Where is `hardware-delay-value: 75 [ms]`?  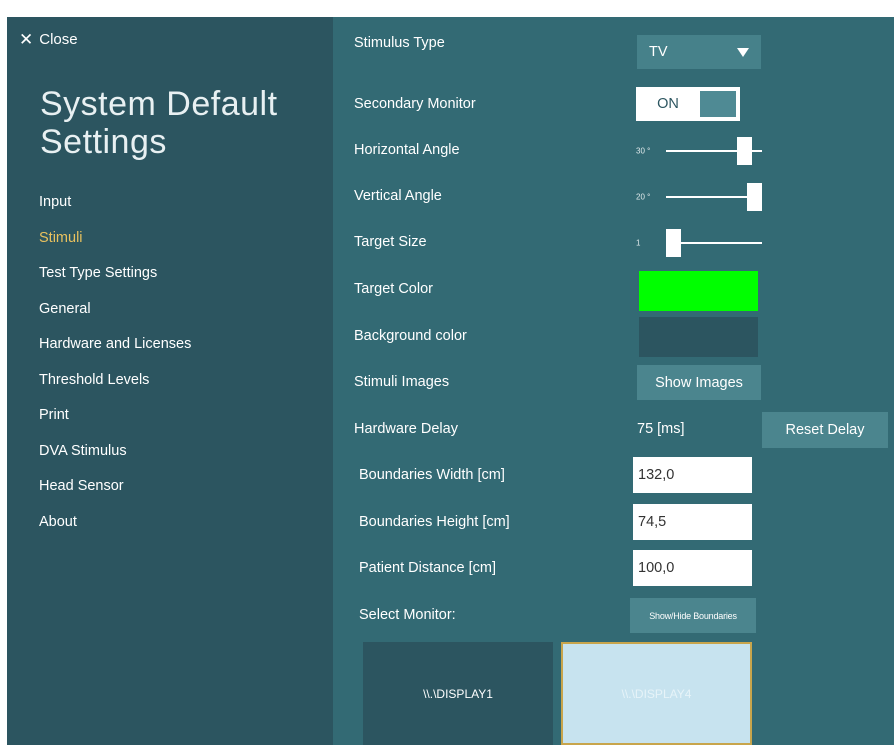 hardware-delay-value: 75 [ms] is located at coordinates (661, 429).